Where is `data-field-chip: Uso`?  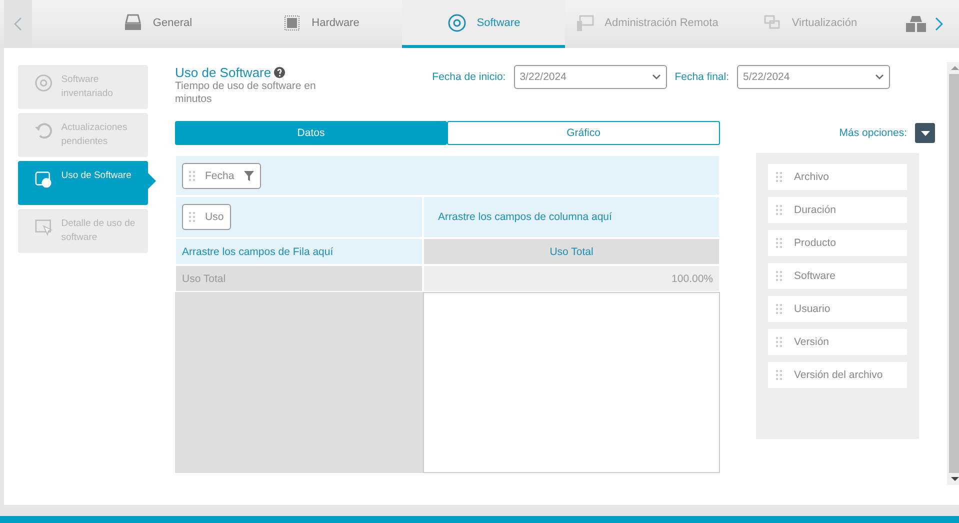
data-field-chip: Uso is located at coordinates (206, 217).